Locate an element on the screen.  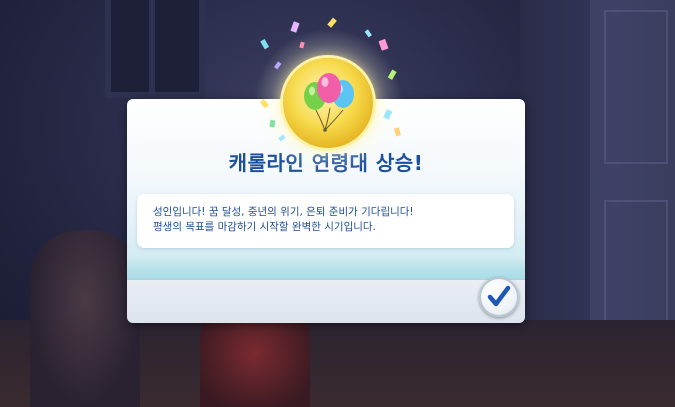
balloons-icon is located at coordinates (328, 103).